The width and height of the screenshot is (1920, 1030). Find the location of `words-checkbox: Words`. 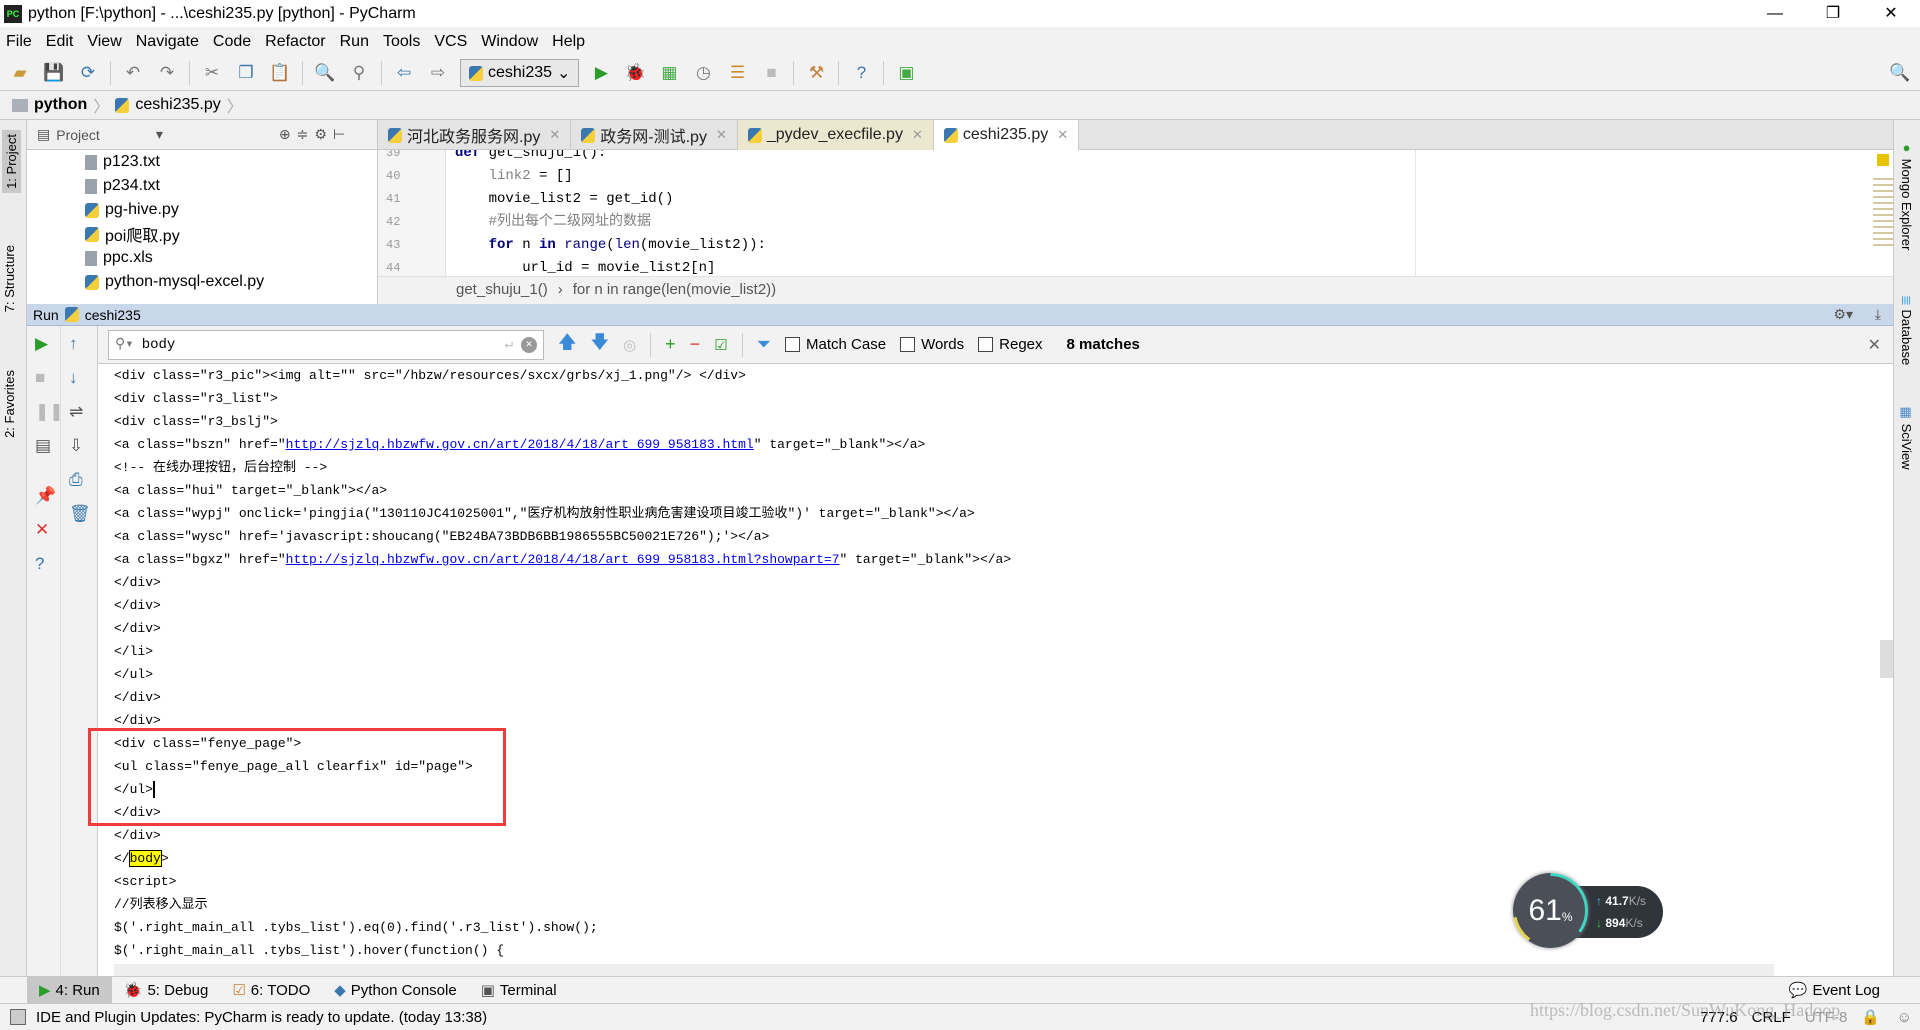

words-checkbox: Words is located at coordinates (932, 344).